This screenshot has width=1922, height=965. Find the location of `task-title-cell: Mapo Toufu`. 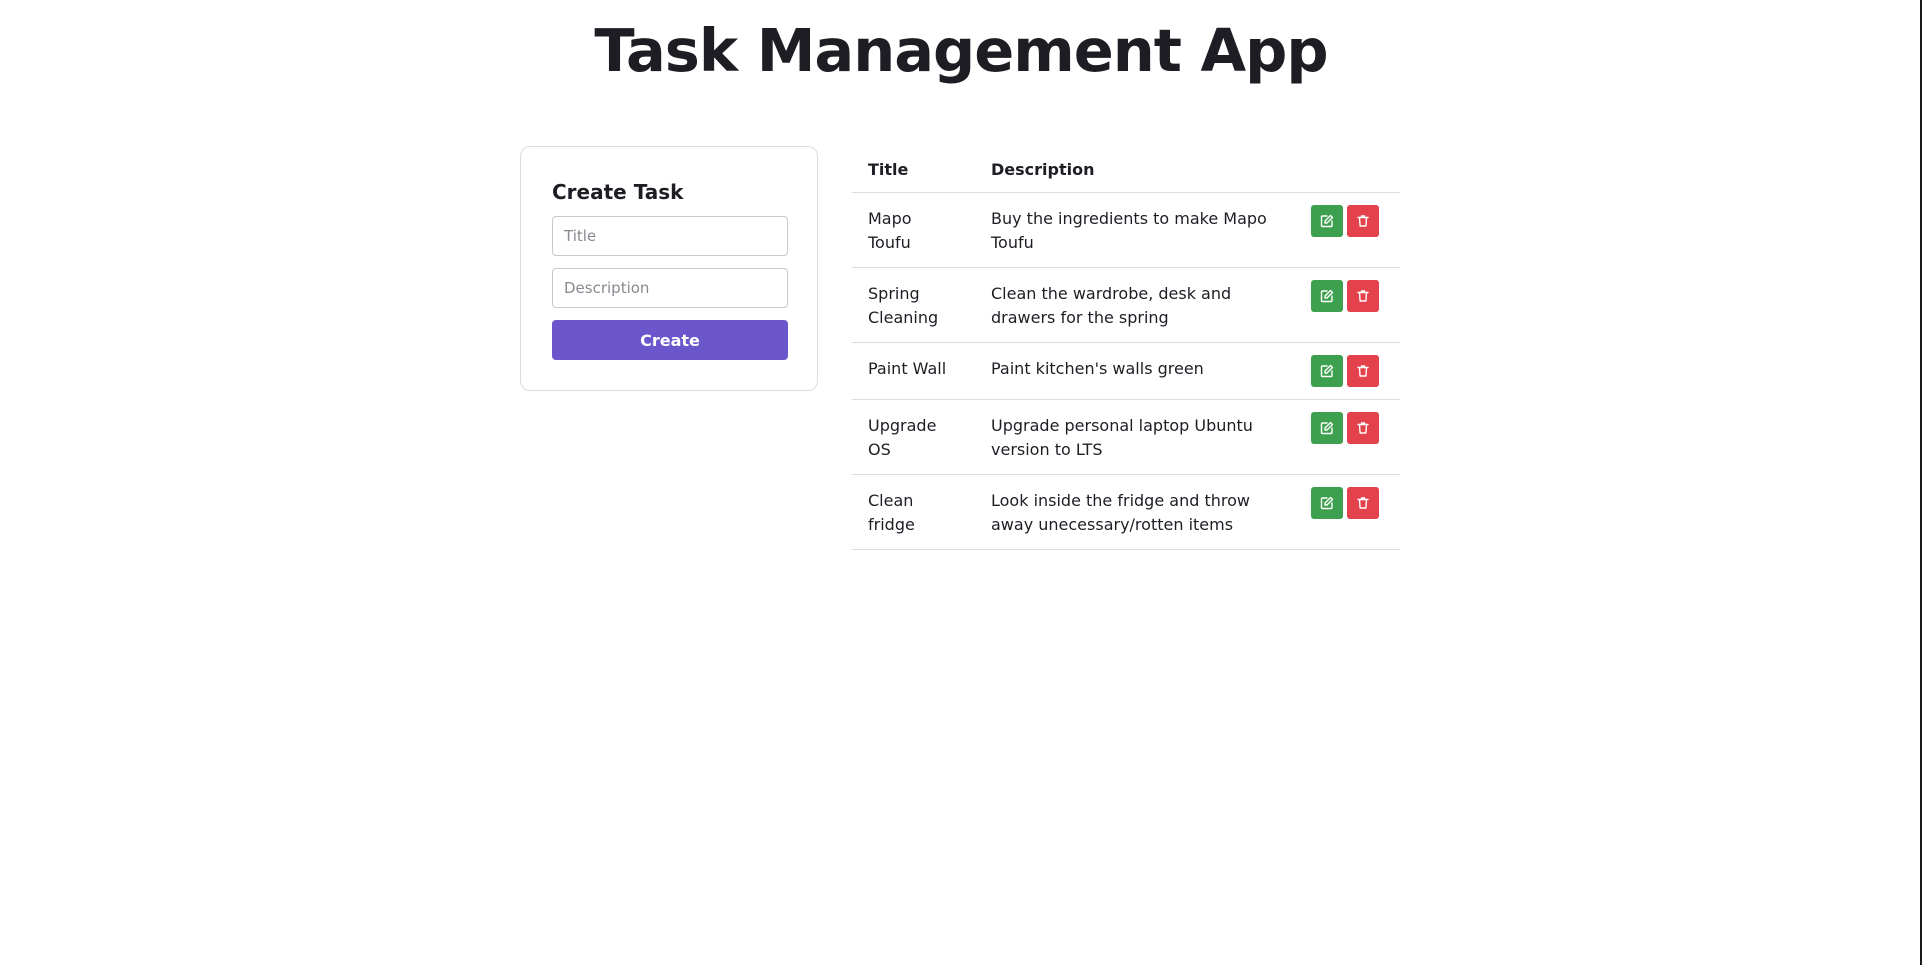

task-title-cell: Mapo Toufu is located at coordinates (913, 230).